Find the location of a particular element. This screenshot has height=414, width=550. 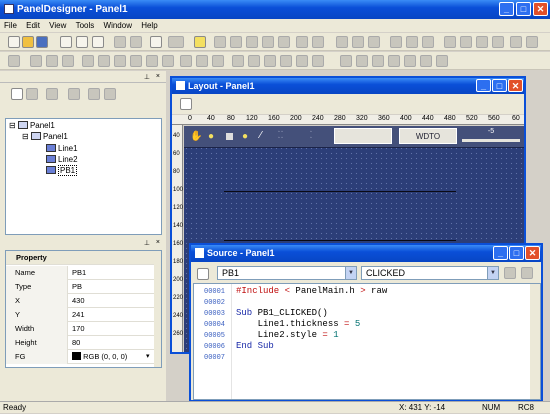

move-up-icon is located at coordinates (94, 94).